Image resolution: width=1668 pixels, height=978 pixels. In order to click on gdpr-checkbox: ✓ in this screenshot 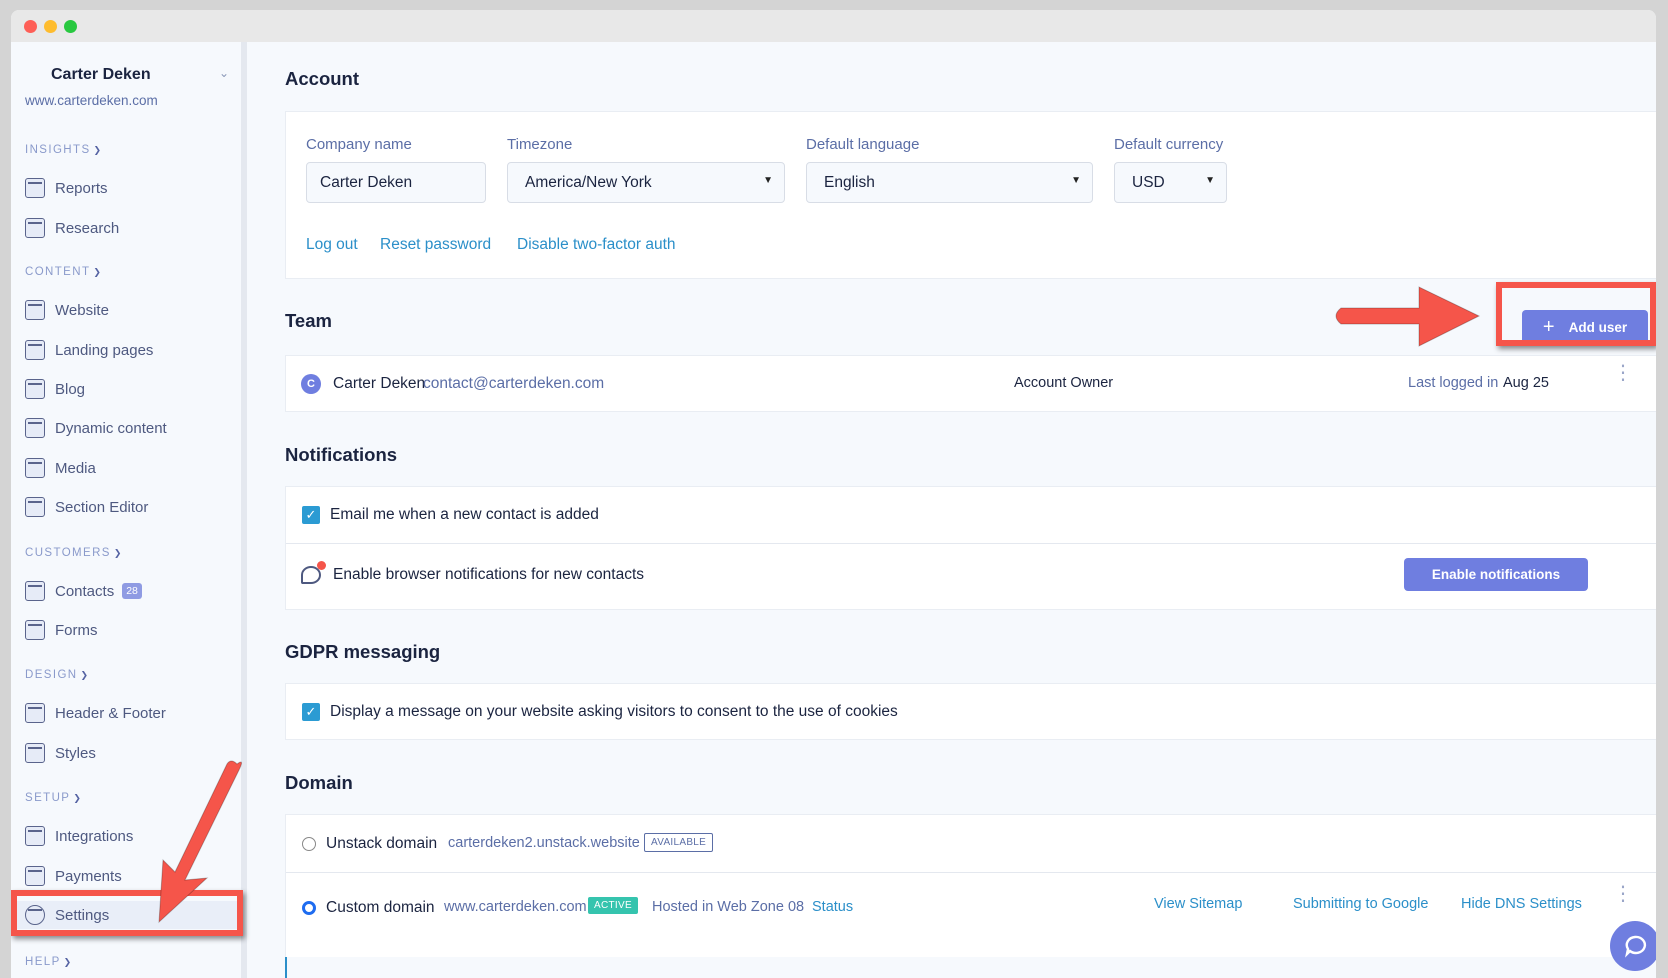, I will do `click(311, 712)`.